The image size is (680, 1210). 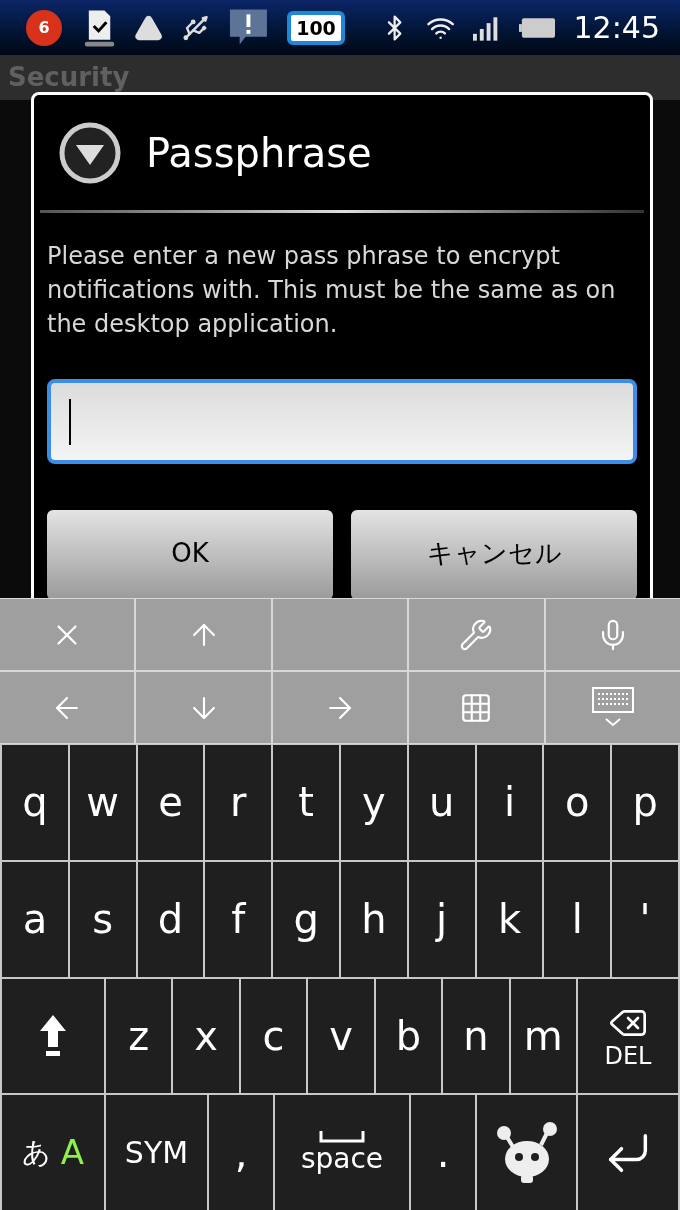 I want to click on key: t, so click(x=306, y=802).